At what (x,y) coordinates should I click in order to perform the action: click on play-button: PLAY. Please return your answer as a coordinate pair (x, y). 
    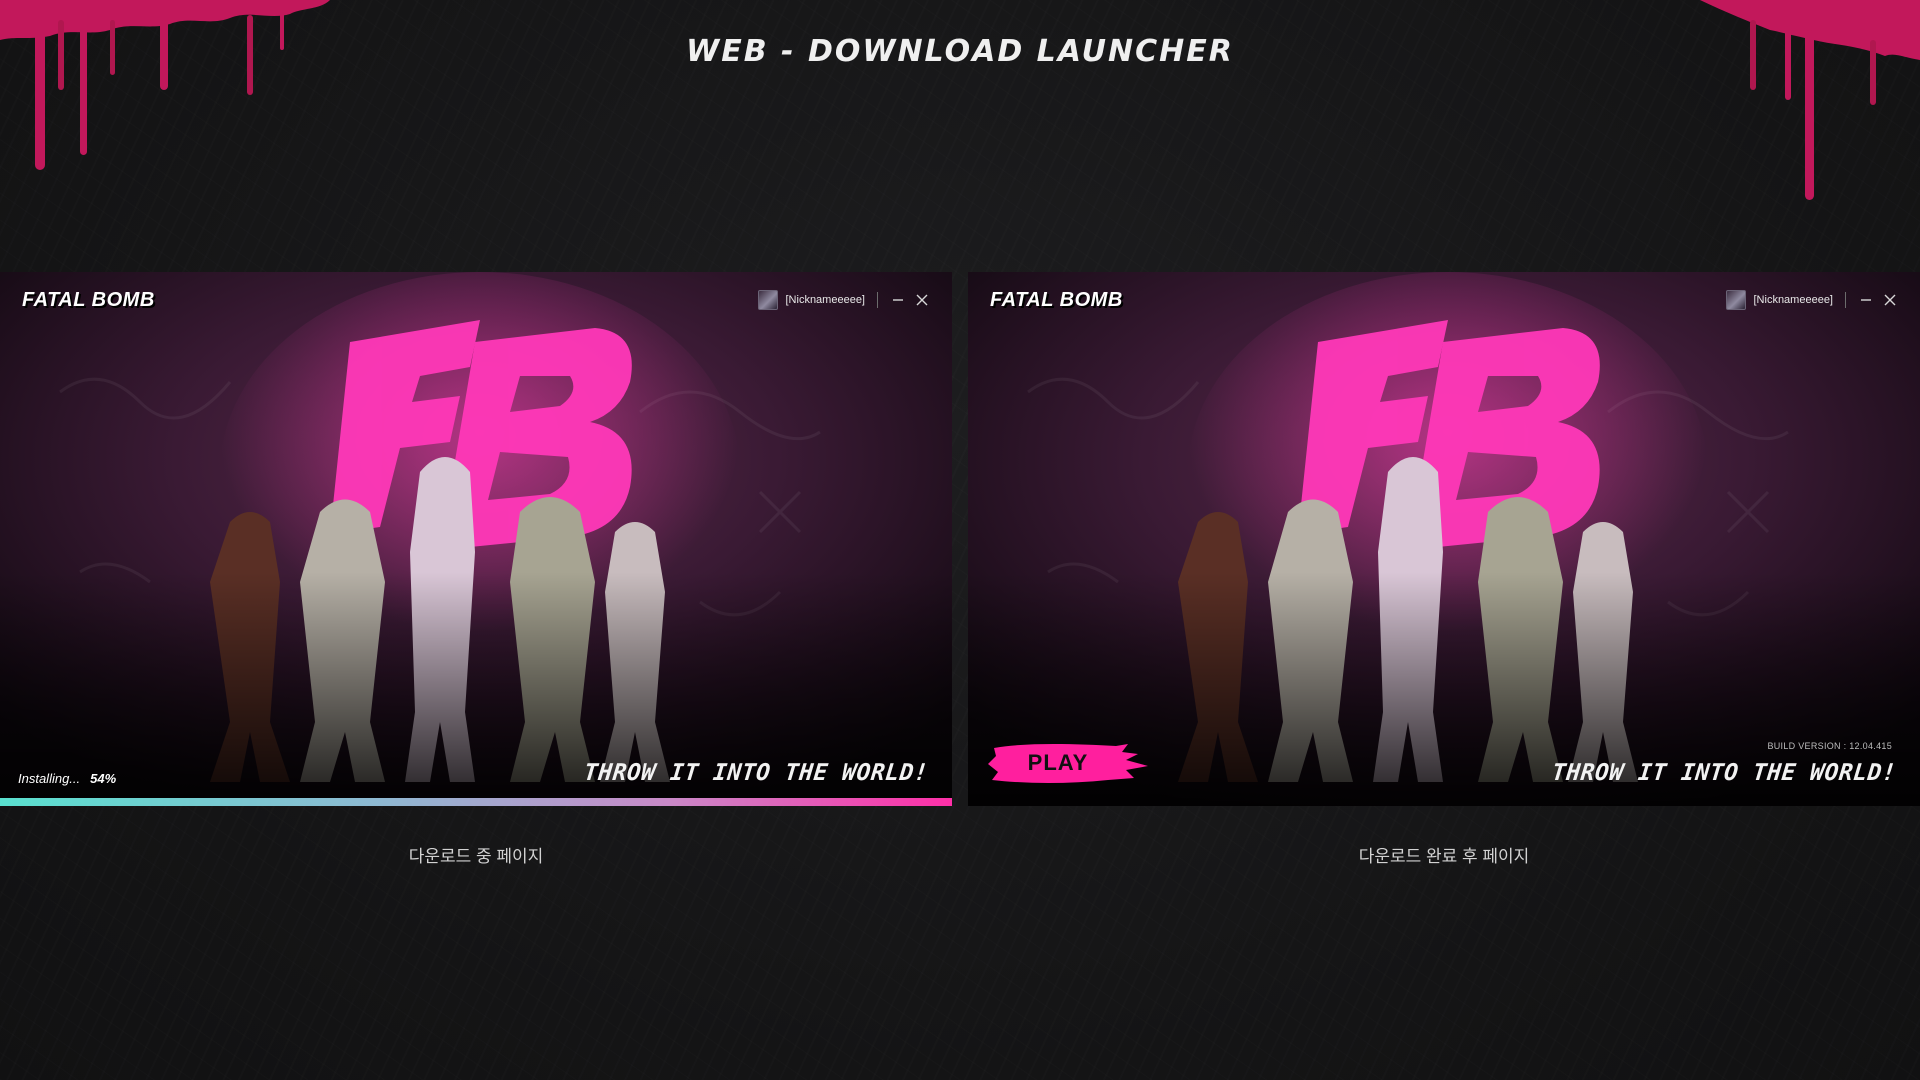
    Looking at the image, I should click on (1070, 763).